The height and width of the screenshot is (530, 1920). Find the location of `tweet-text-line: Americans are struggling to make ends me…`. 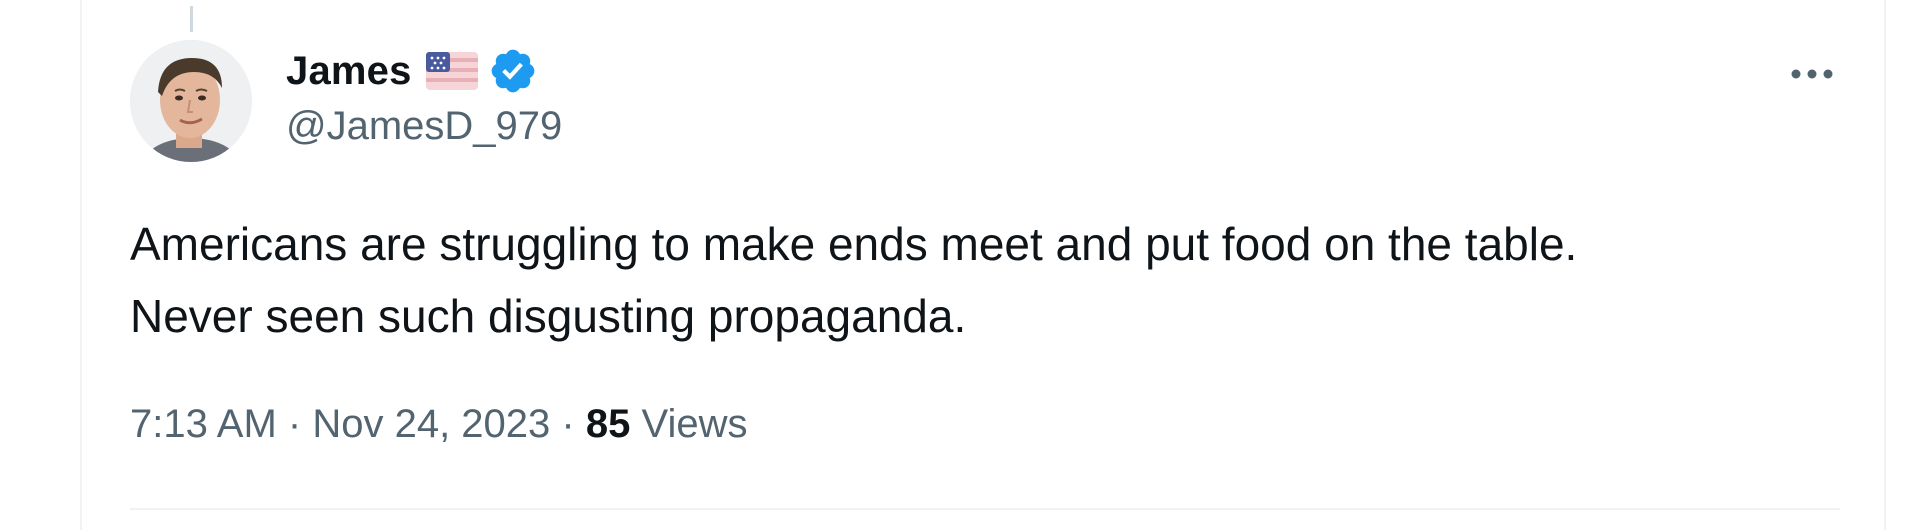

tweet-text-line: Americans are struggling to make ends me… is located at coordinates (854, 244).